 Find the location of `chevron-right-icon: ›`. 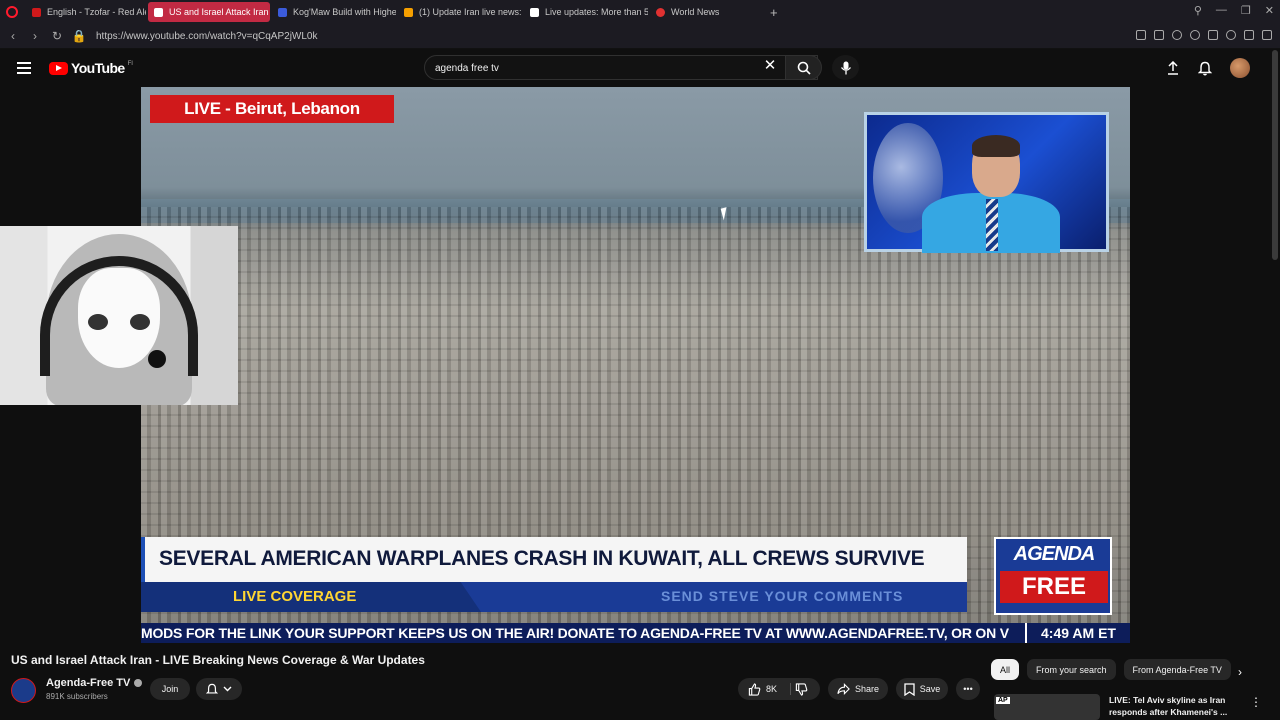

chevron-right-icon: › is located at coordinates (1240, 672).